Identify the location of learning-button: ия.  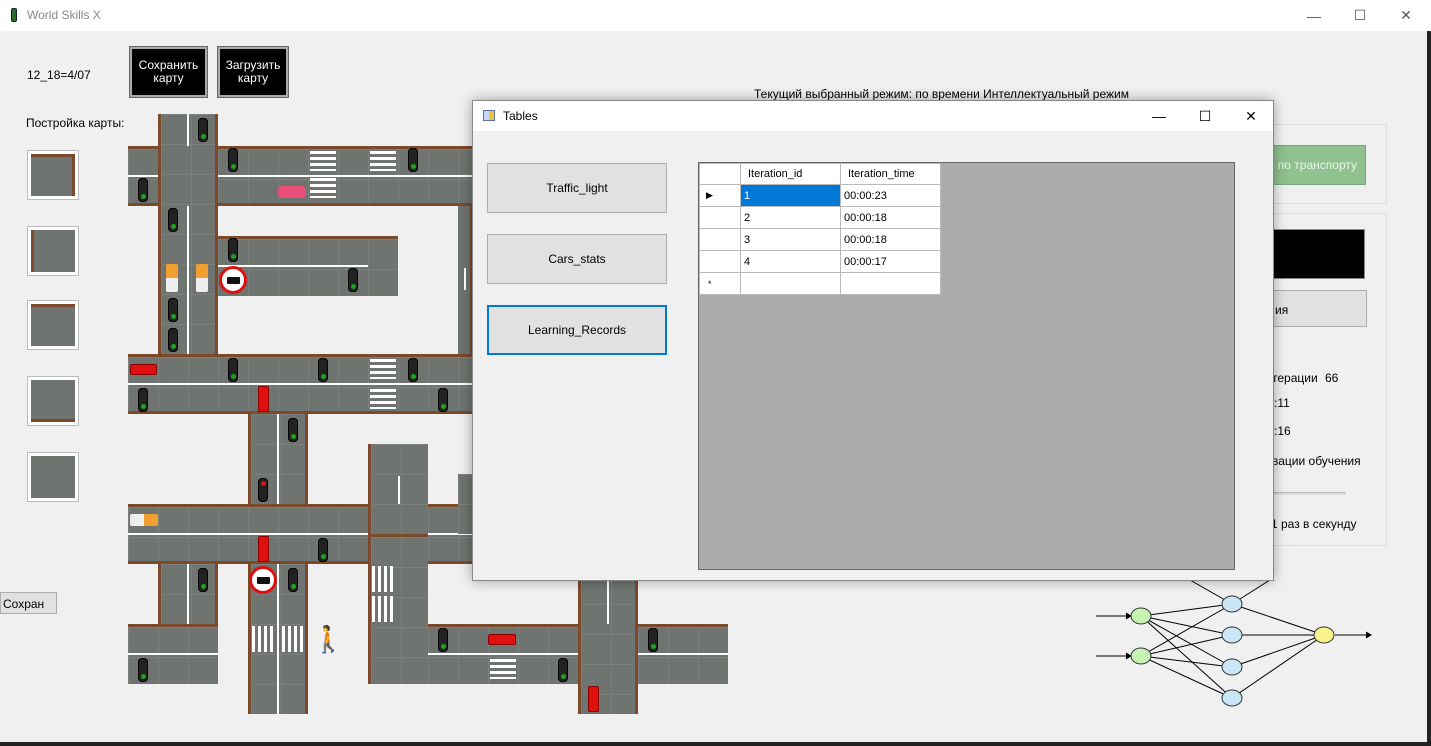
(1313, 308).